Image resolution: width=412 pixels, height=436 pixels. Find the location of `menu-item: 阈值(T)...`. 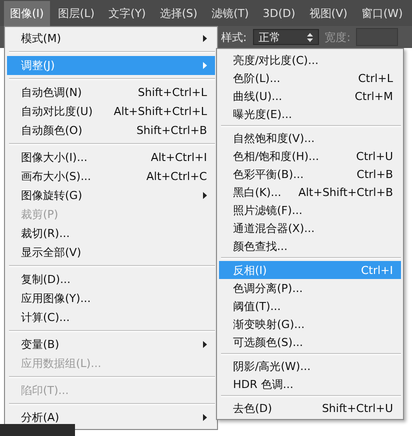

menu-item: 阈值(T)... is located at coordinates (310, 306).